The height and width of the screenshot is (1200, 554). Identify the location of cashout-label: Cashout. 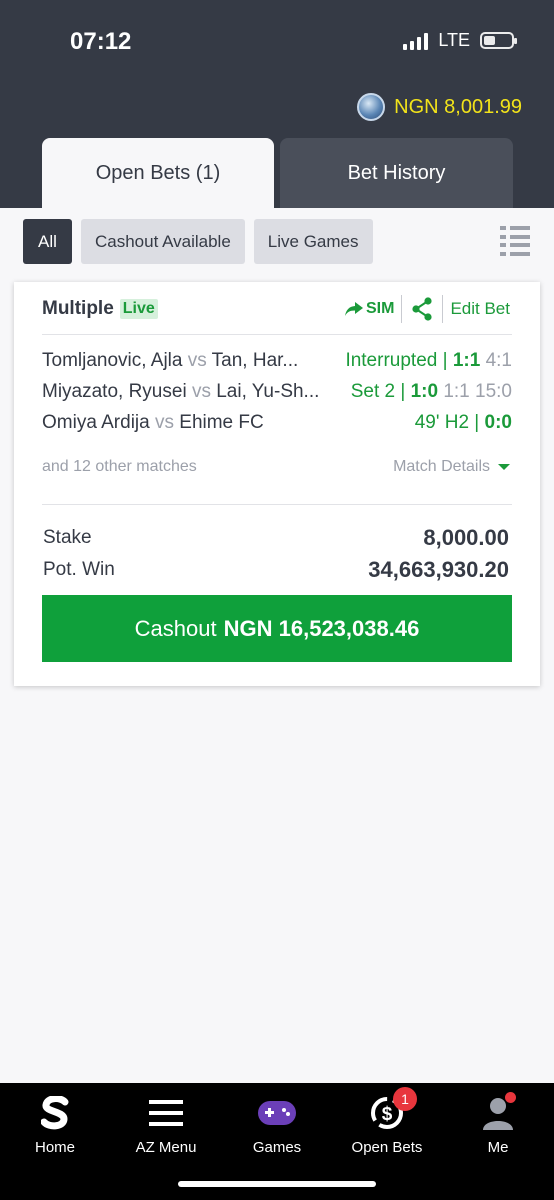
(175, 628).